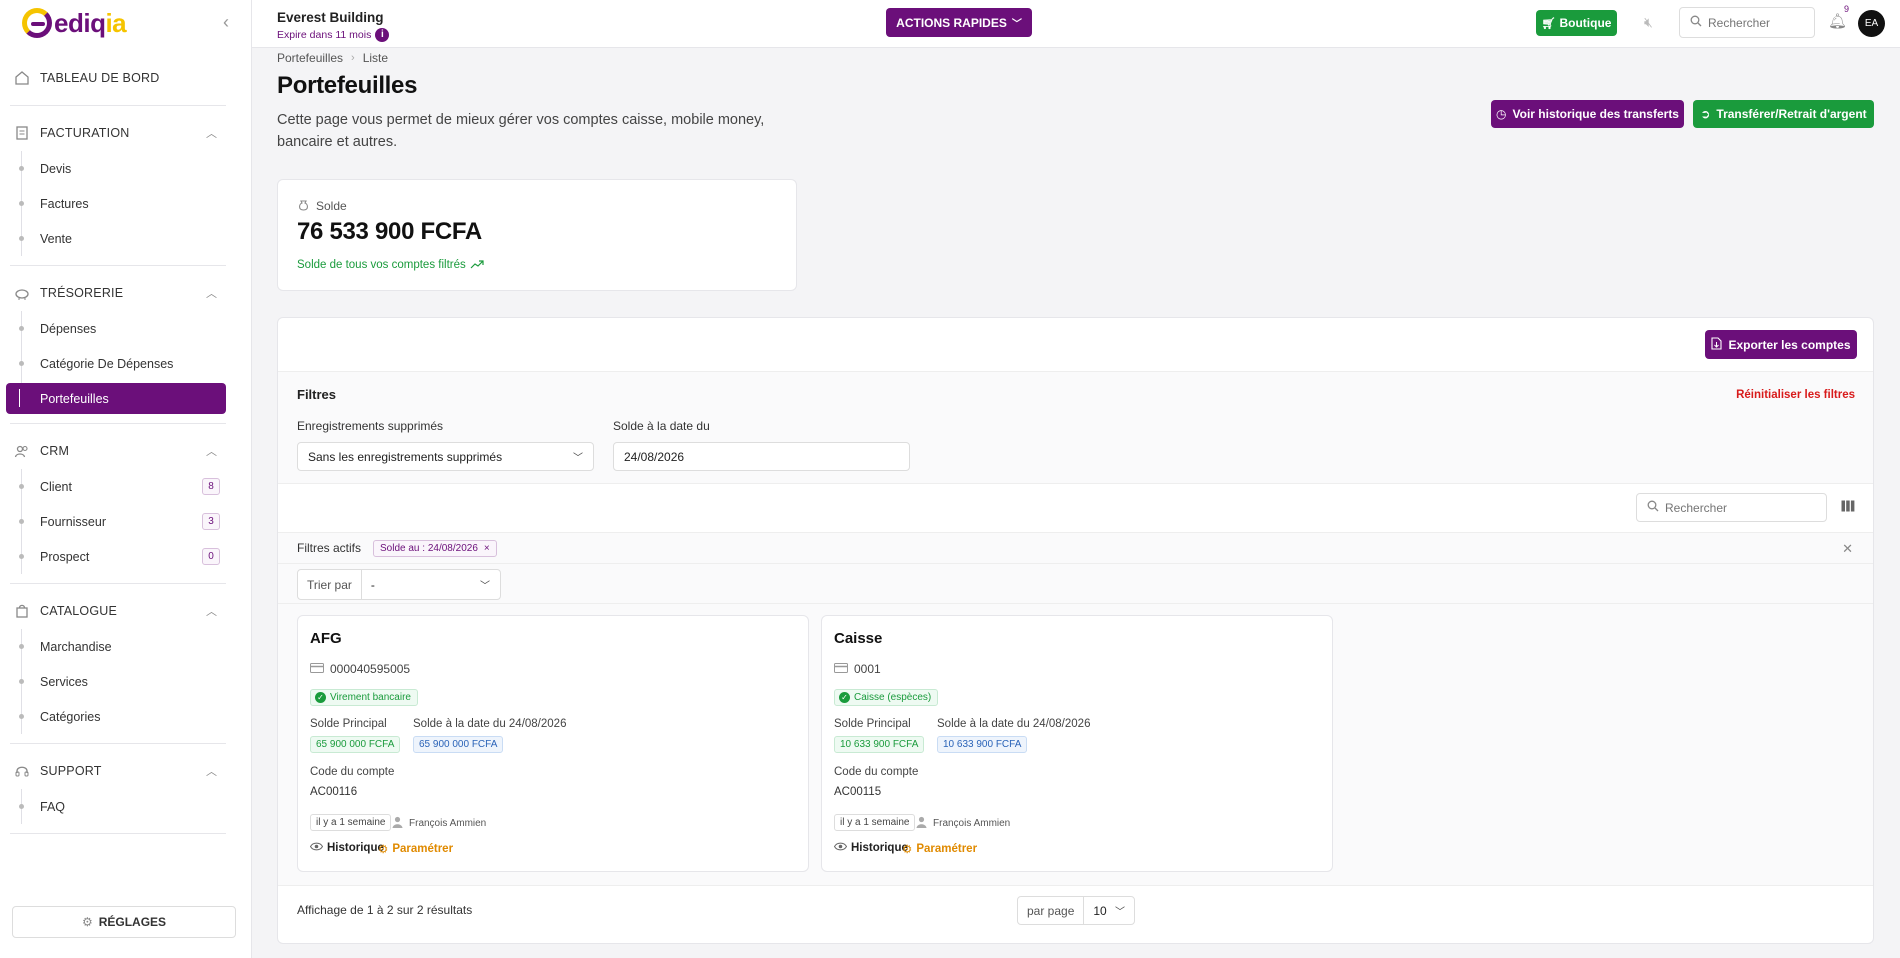 This screenshot has width=1900, height=958. I want to click on sidebar-section-label: TRÉSORERIE, so click(82, 293).